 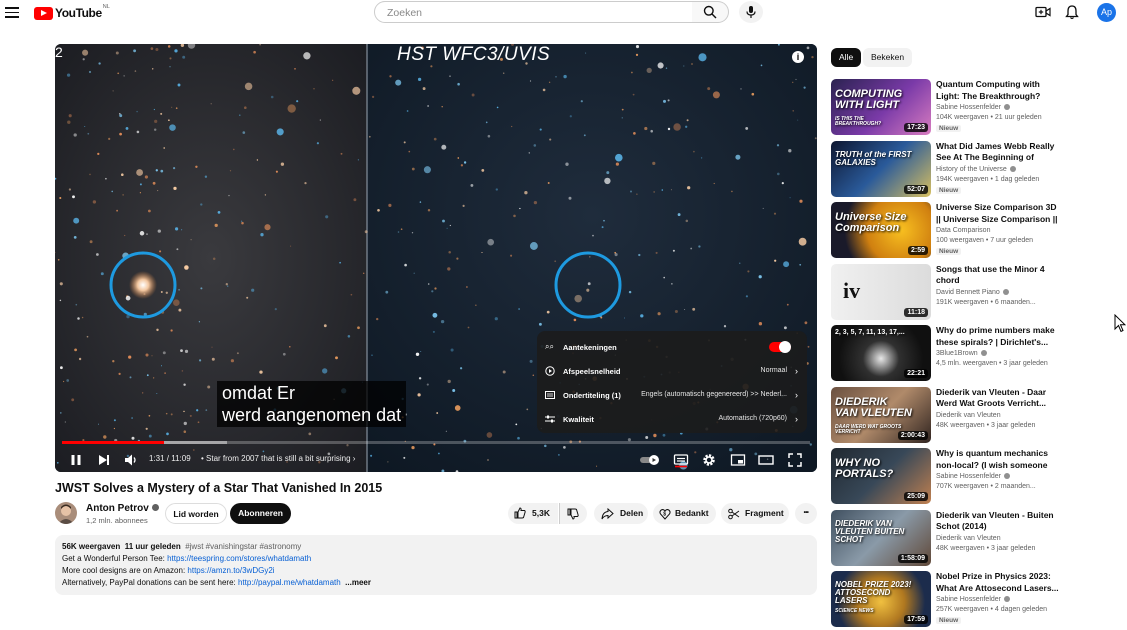 I want to click on microphone-icon, so click(x=751, y=12).